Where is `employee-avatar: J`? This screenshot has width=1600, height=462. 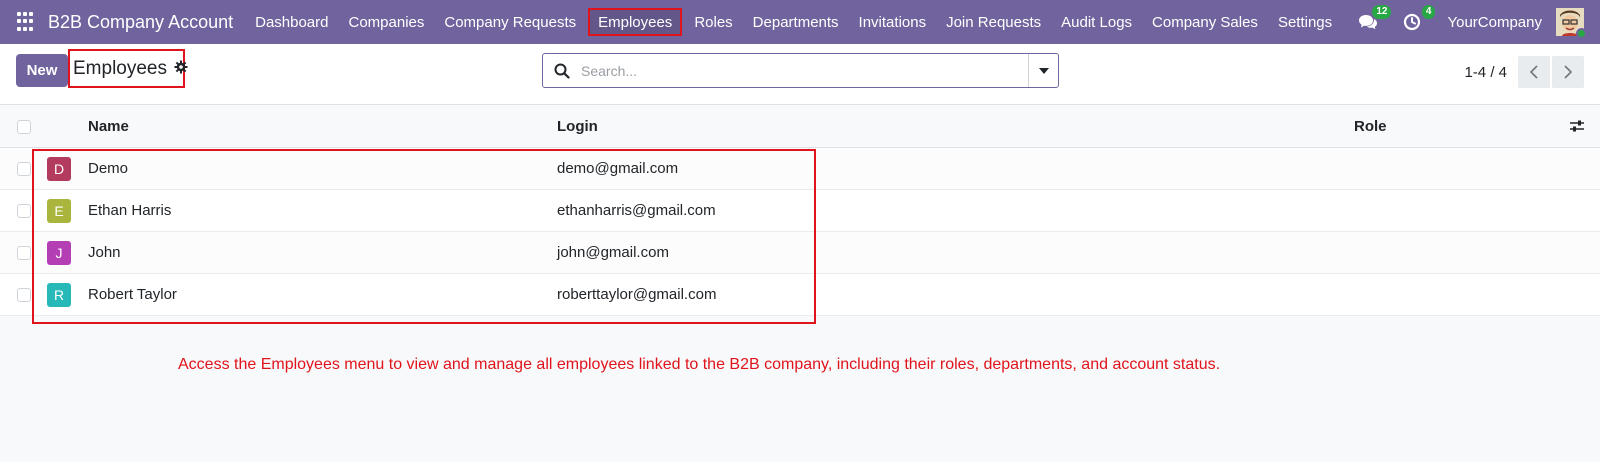 employee-avatar: J is located at coordinates (59, 252).